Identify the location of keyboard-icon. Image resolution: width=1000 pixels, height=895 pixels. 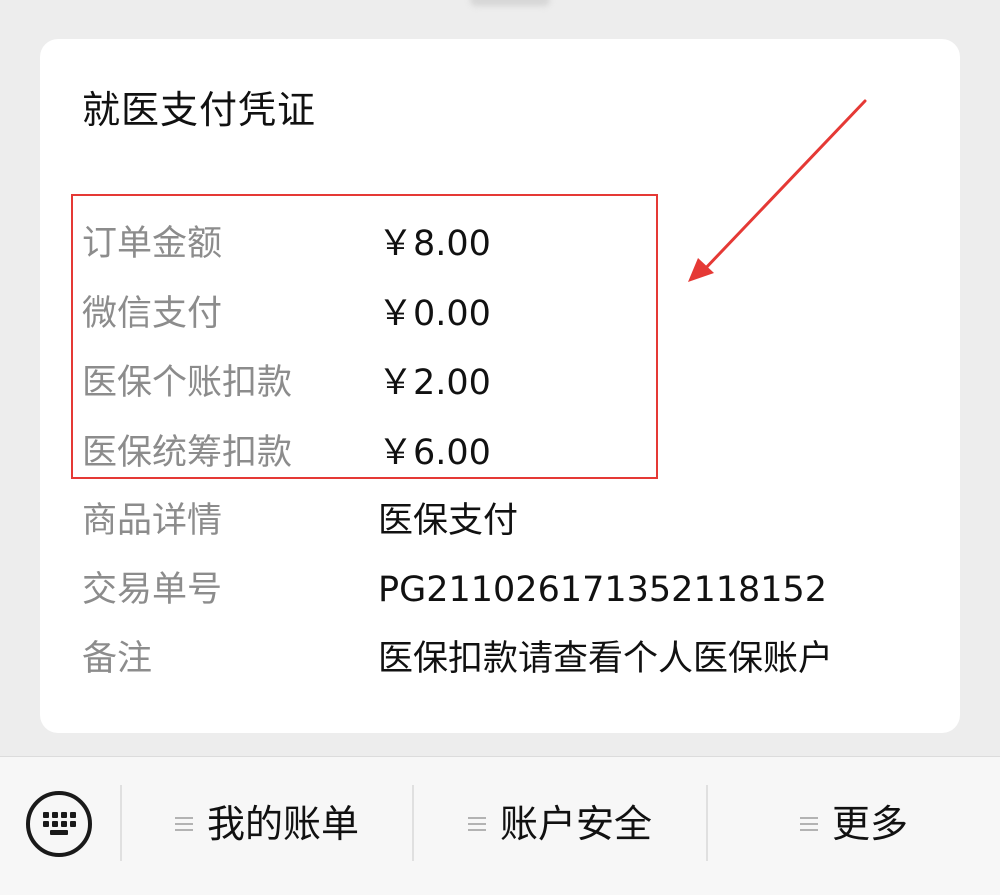
(59, 824).